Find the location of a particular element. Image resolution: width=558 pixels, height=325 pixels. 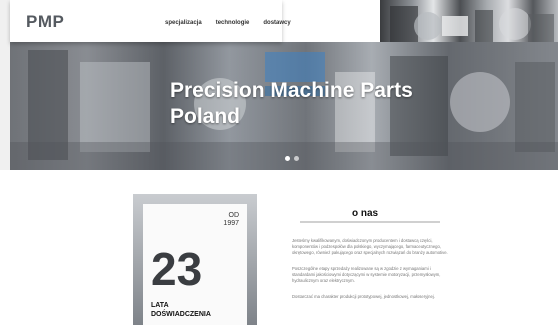

hero-title-line1: Precision Machine Parts is located at coordinates (291, 90).